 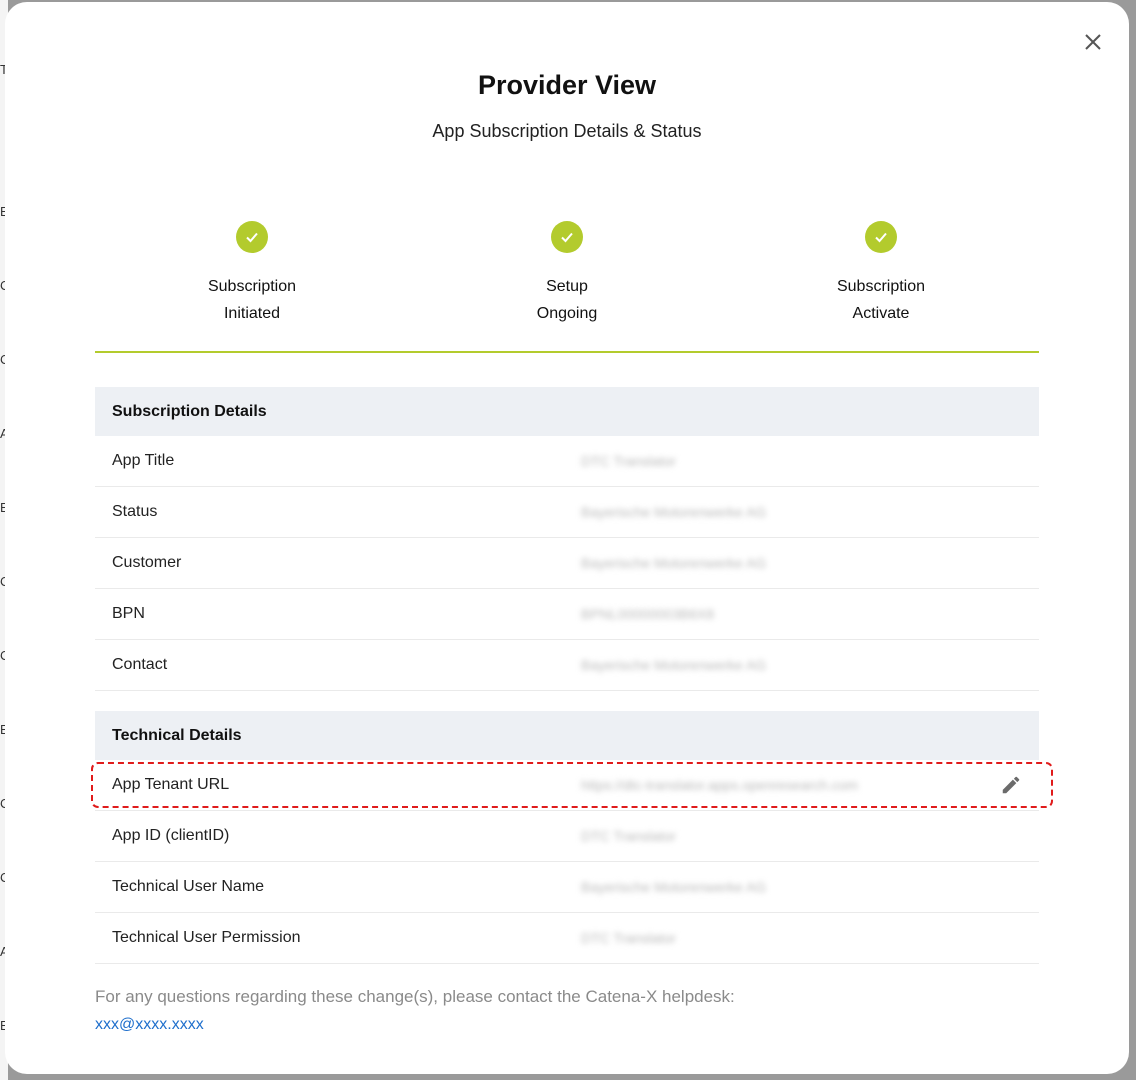 I want to click on row-key: Technical User Name, so click(x=188, y=886).